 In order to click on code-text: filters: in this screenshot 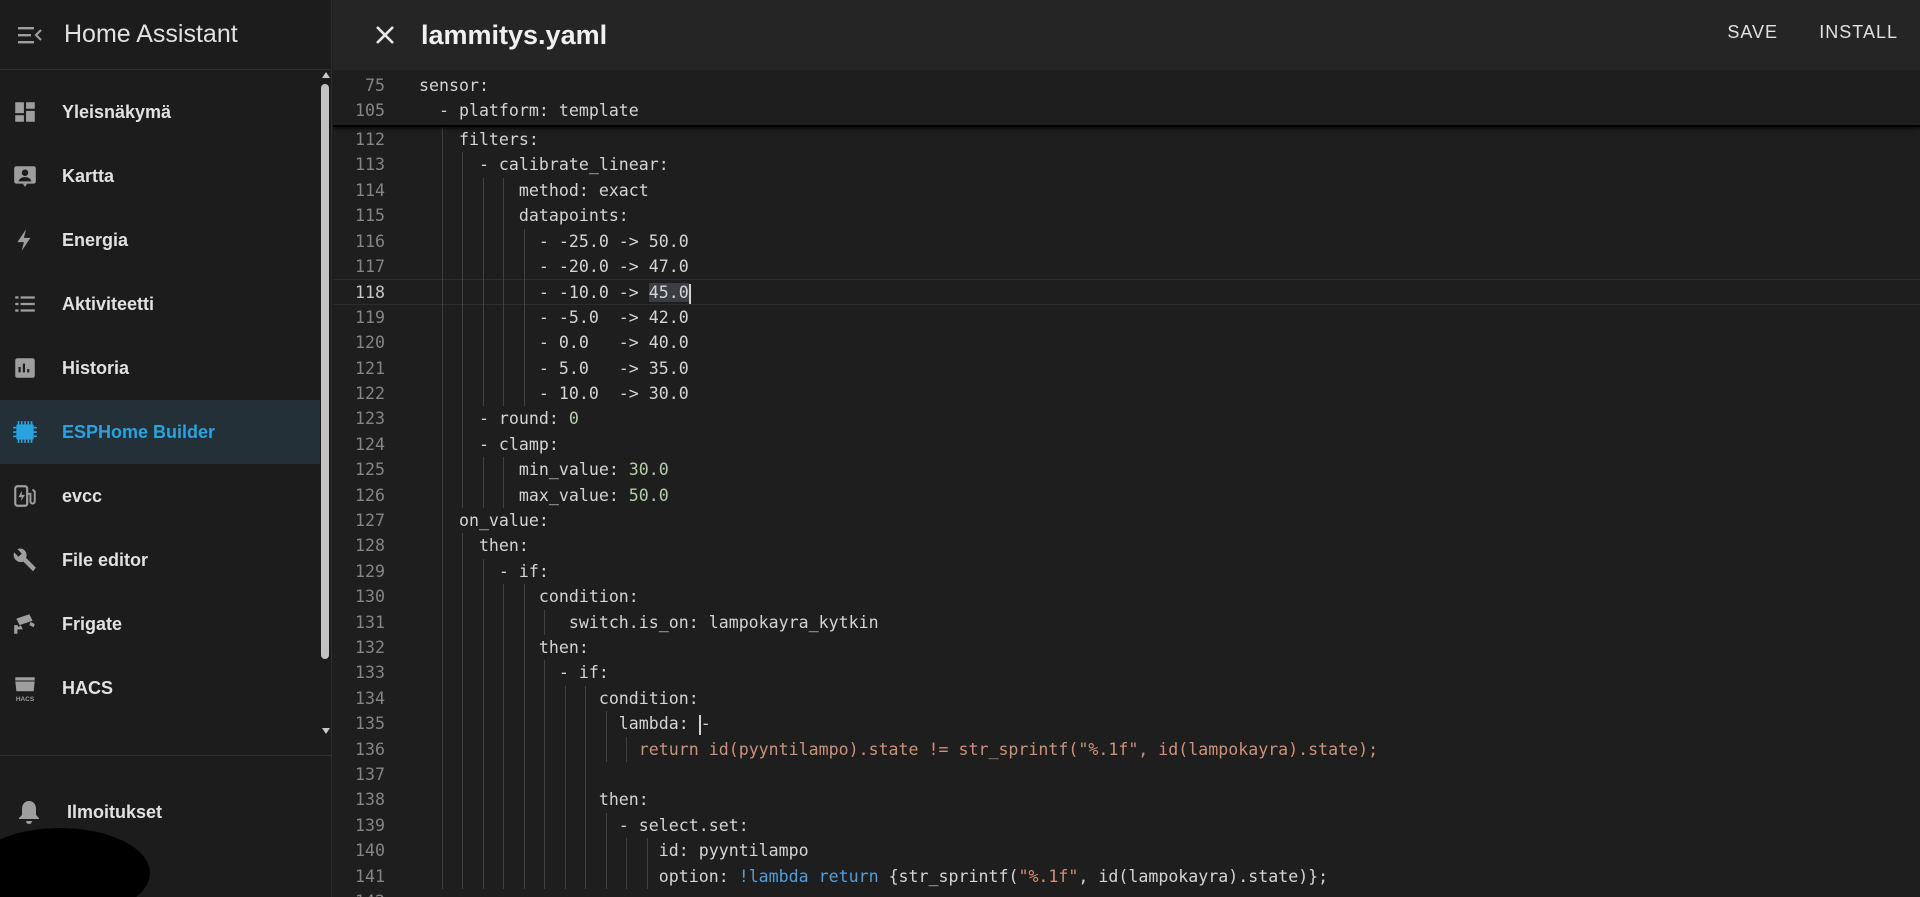, I will do `click(479, 139)`.